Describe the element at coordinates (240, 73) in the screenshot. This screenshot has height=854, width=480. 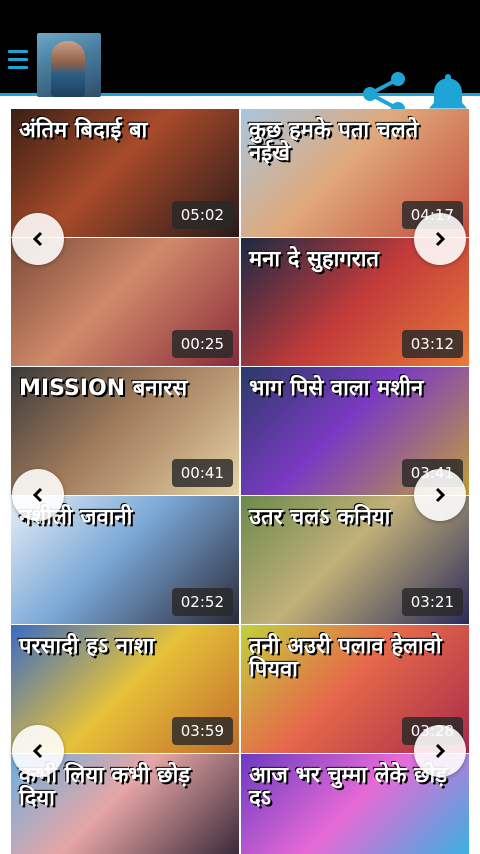
I see `app-bar` at that location.